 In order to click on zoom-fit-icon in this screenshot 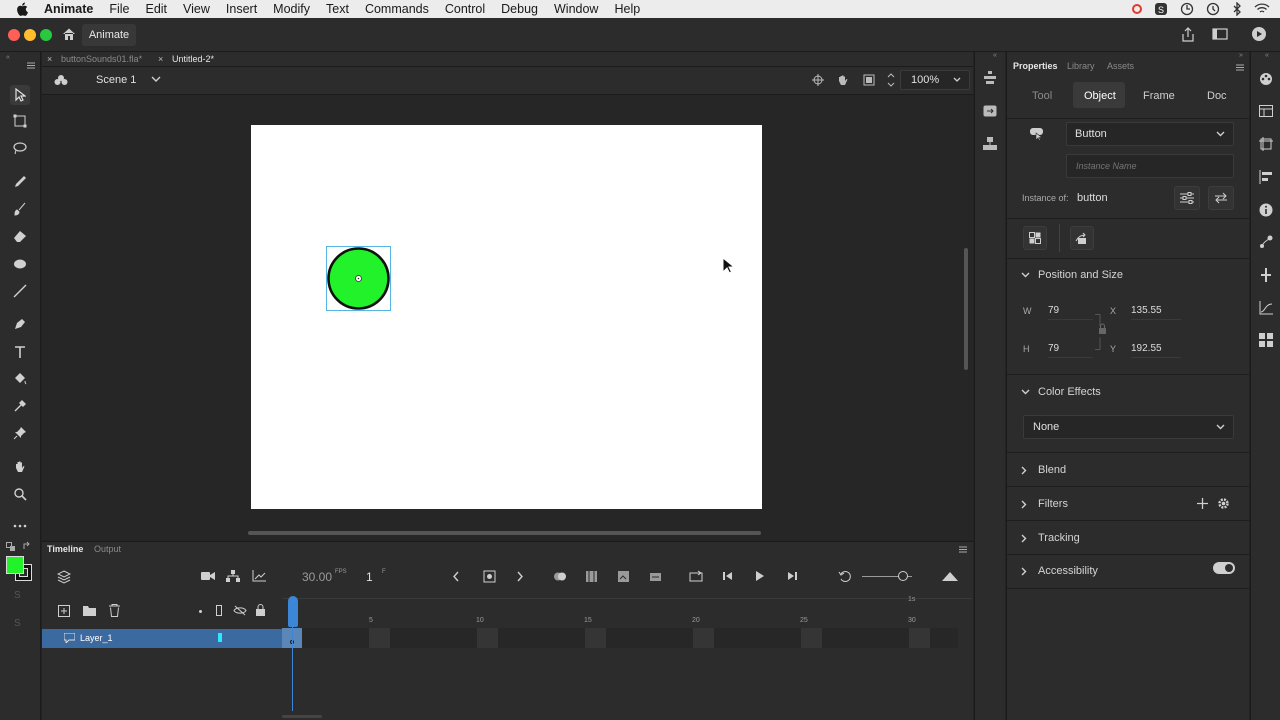, I will do `click(950, 576)`.